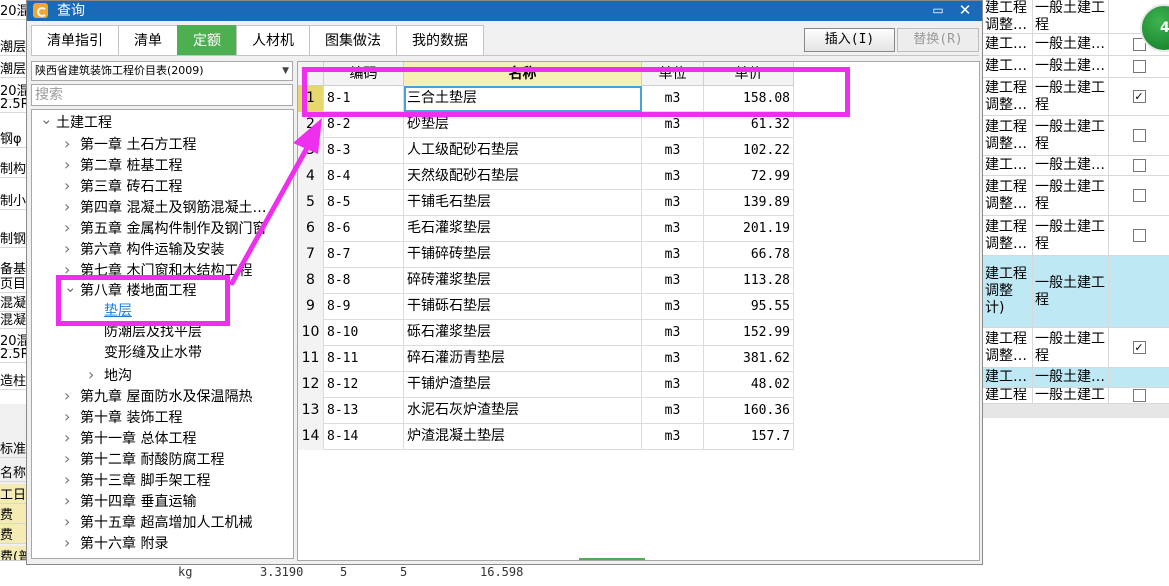 The height and width of the screenshot is (586, 1169). Describe the element at coordinates (523, 437) in the screenshot. I see `cell-name: 炉渣混凝土垫层` at that location.